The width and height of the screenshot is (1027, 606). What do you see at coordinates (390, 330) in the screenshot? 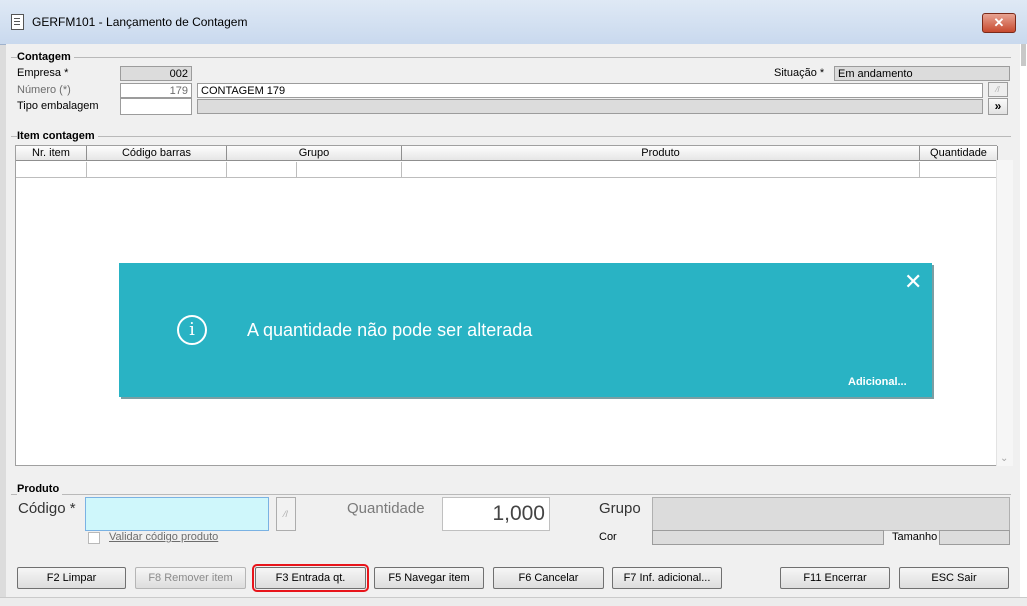
I see `notification-message: A quantidade não pode ser alterada` at bounding box center [390, 330].